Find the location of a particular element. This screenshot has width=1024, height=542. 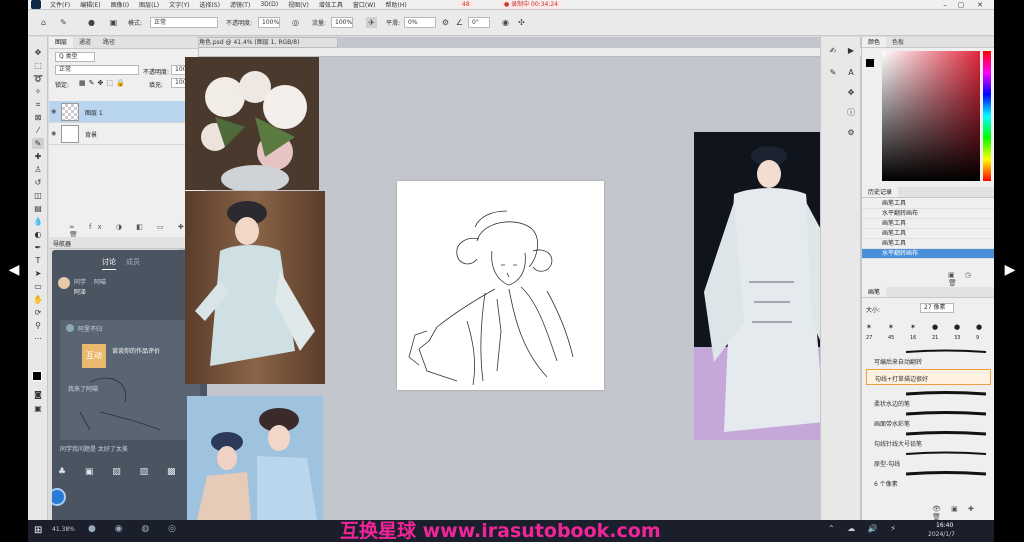

home-icon: ⌂ is located at coordinates (43, 22).